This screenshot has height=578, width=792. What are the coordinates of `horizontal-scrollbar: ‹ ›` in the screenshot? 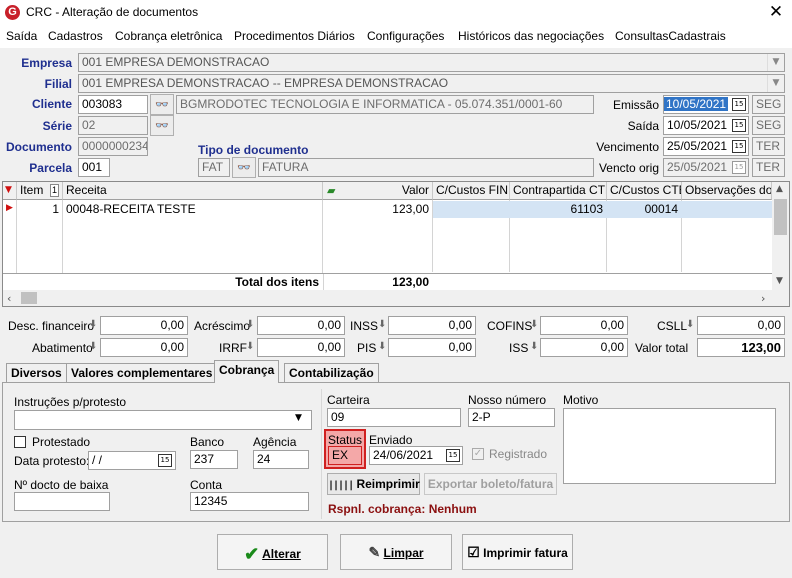 It's located at (396, 298).